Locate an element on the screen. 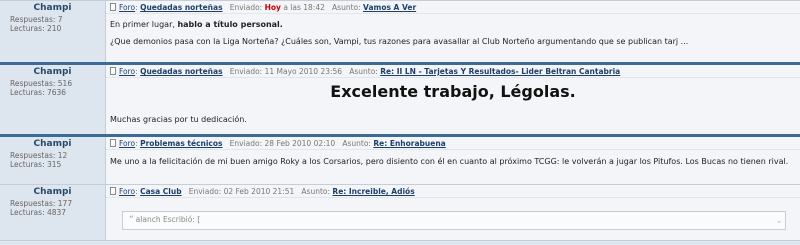 The image size is (800, 245). page-bottom-border is located at coordinates (400, 242).